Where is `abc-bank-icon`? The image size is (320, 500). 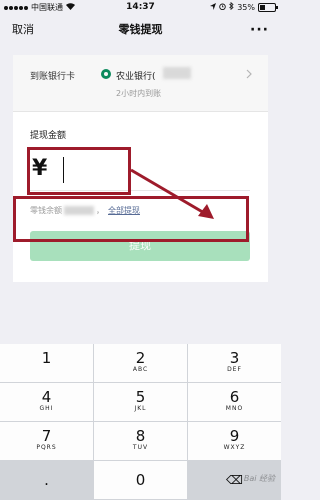
abc-bank-icon is located at coordinates (106, 74).